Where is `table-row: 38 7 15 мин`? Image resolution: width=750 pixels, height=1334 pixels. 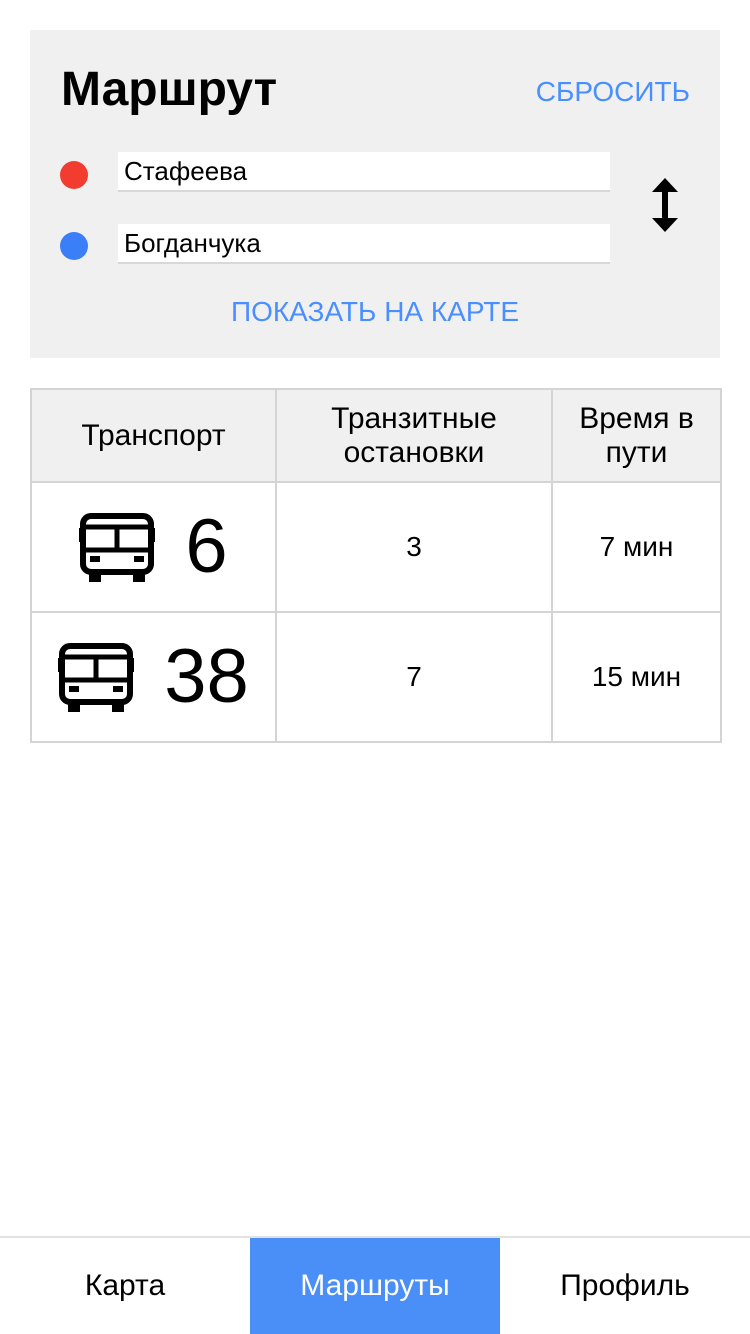
table-row: 38 7 15 мин is located at coordinates (376, 677).